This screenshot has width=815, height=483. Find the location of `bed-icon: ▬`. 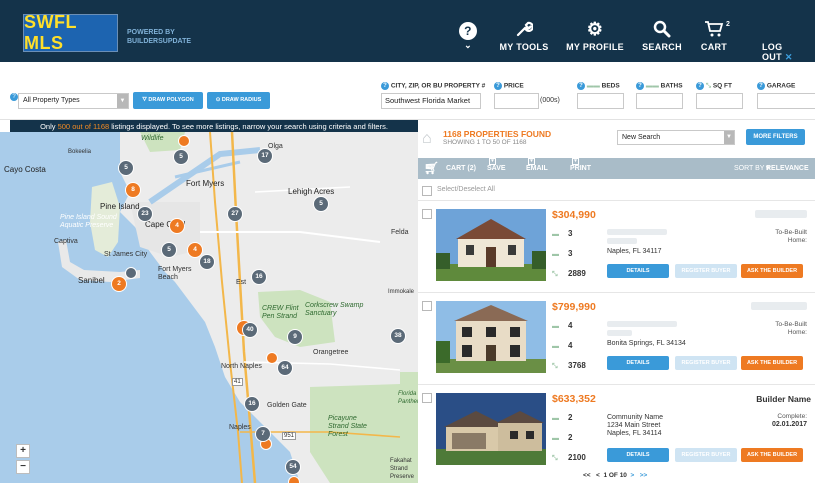

bed-icon: ▬ is located at coordinates (555, 234).